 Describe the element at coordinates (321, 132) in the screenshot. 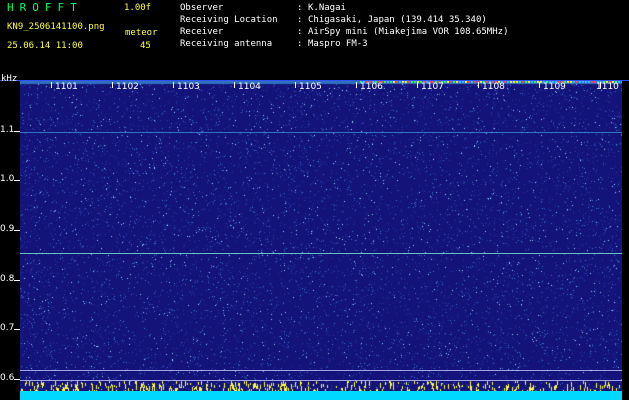

I see `signal-line-upper` at that location.